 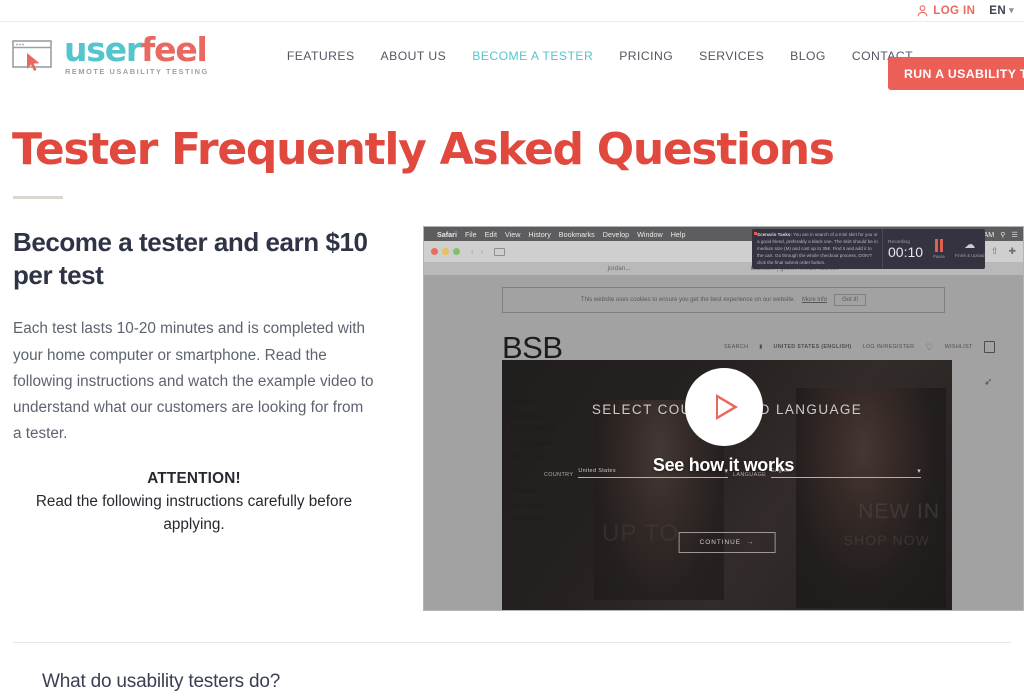 I want to click on bsb-nav-login: LOG IN/REGISTER, so click(x=889, y=347).